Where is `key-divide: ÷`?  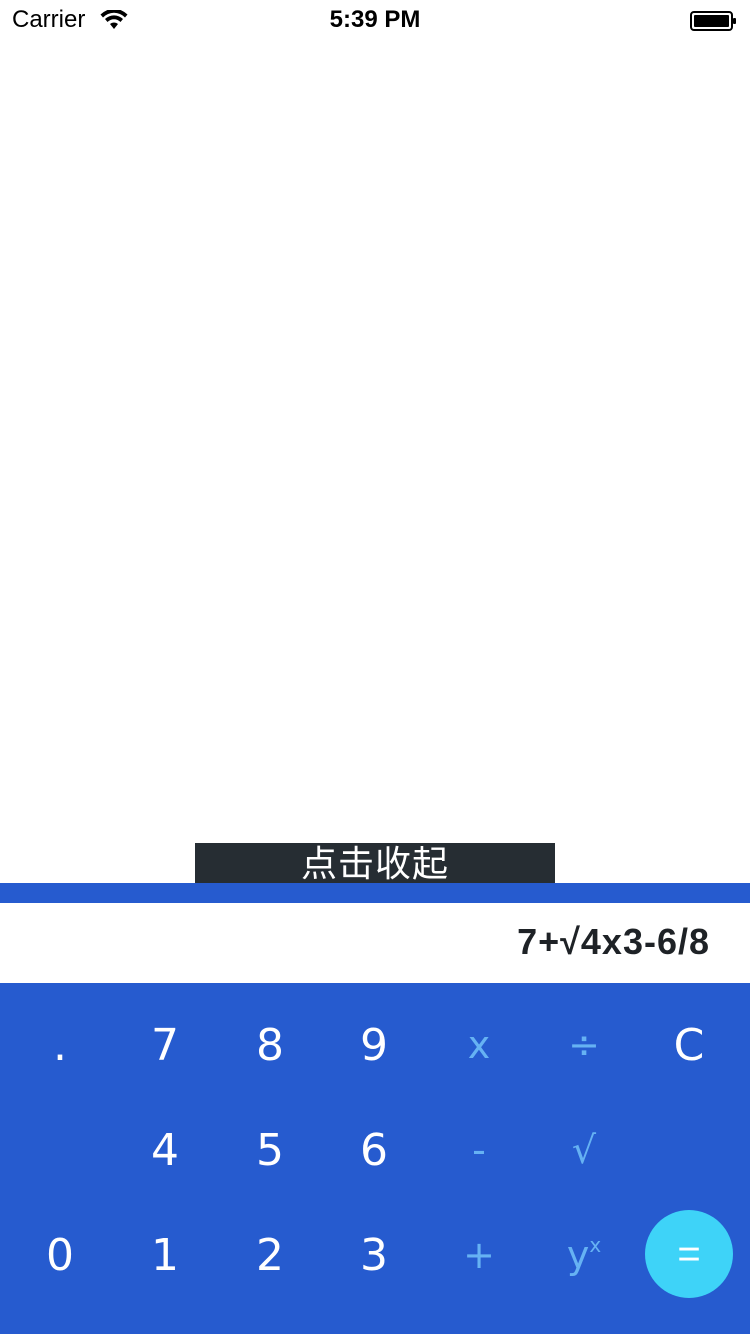
key-divide: ÷ is located at coordinates (584, 1045).